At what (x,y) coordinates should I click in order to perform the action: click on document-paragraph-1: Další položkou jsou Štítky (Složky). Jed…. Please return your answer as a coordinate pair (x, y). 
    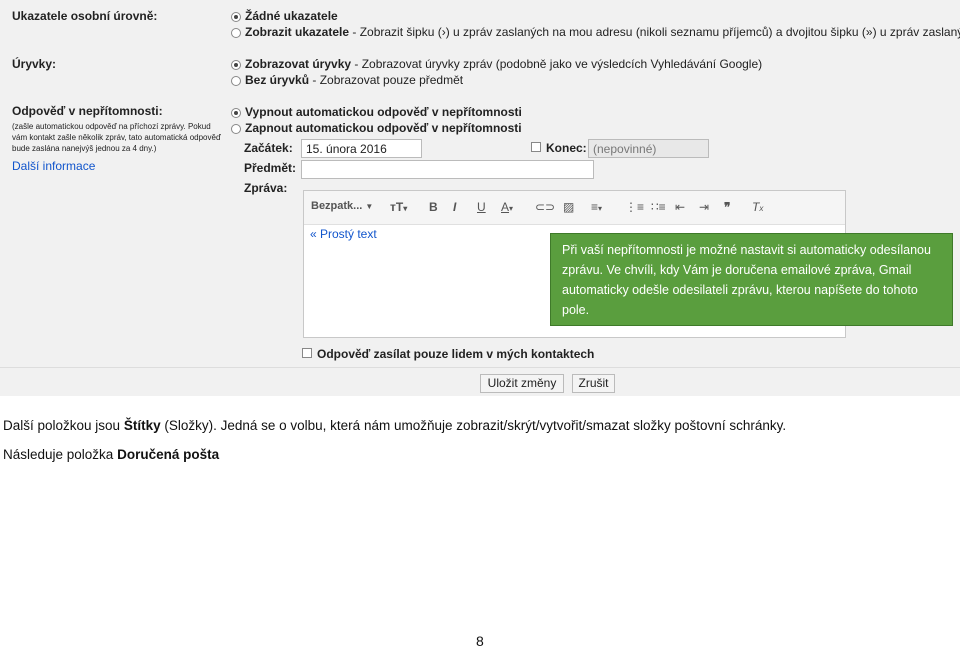
    Looking at the image, I should click on (395, 425).